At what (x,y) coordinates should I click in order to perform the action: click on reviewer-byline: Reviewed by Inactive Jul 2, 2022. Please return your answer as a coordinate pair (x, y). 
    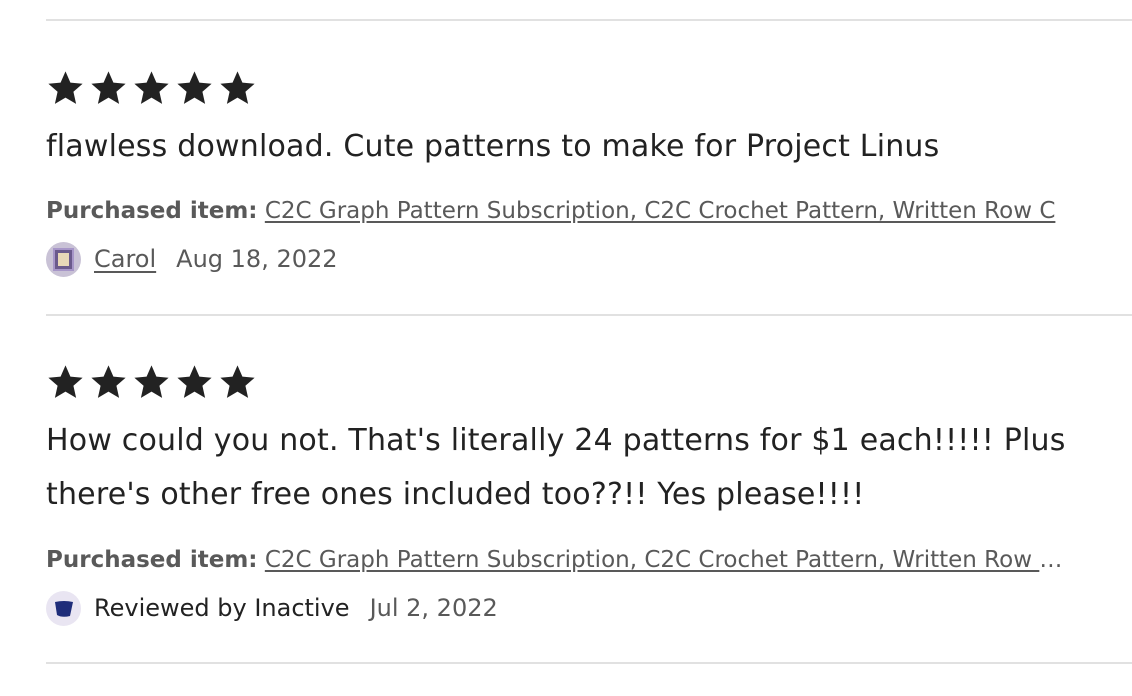
    Looking at the image, I should click on (272, 608).